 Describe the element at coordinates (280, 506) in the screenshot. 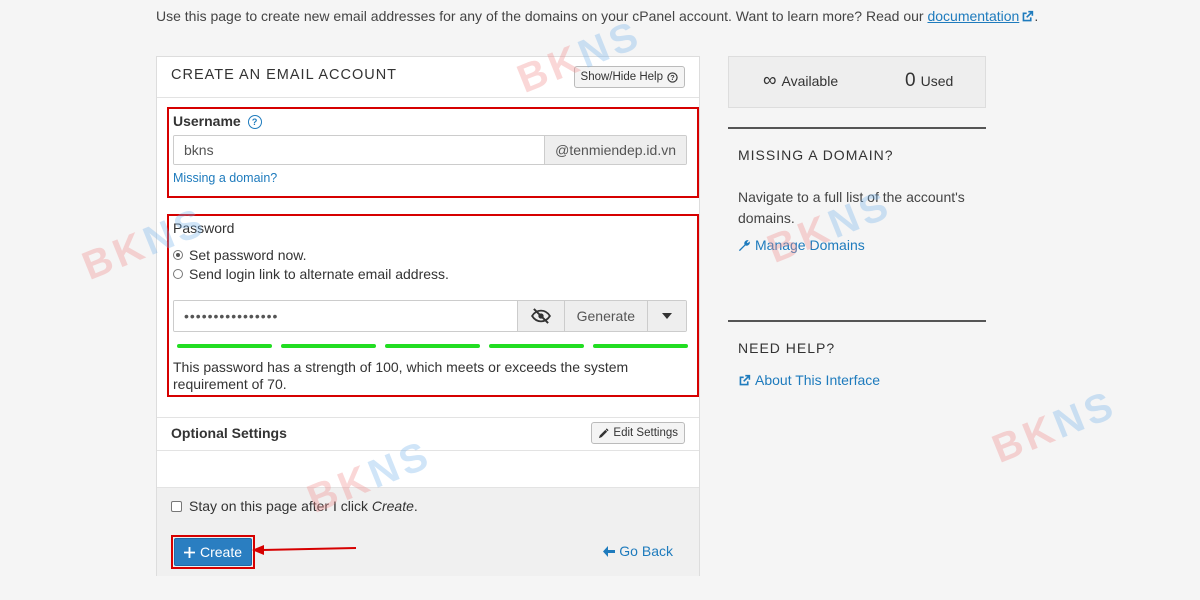

I see `stay-label-prefix: Stay on this page after I click` at that location.